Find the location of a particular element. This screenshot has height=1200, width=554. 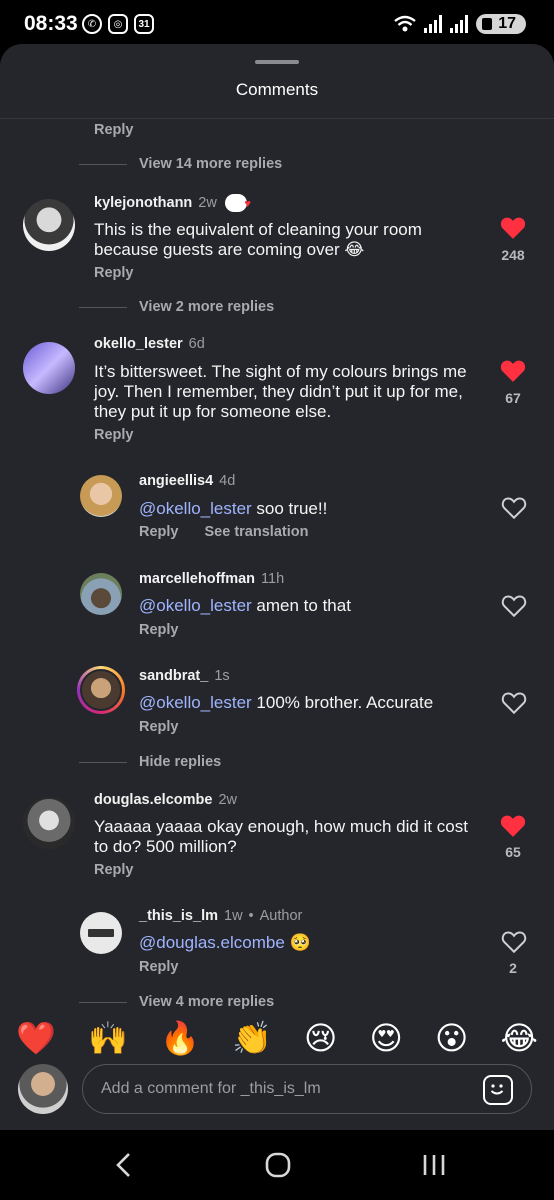

avatar-angieellis4 is located at coordinates (101, 496).